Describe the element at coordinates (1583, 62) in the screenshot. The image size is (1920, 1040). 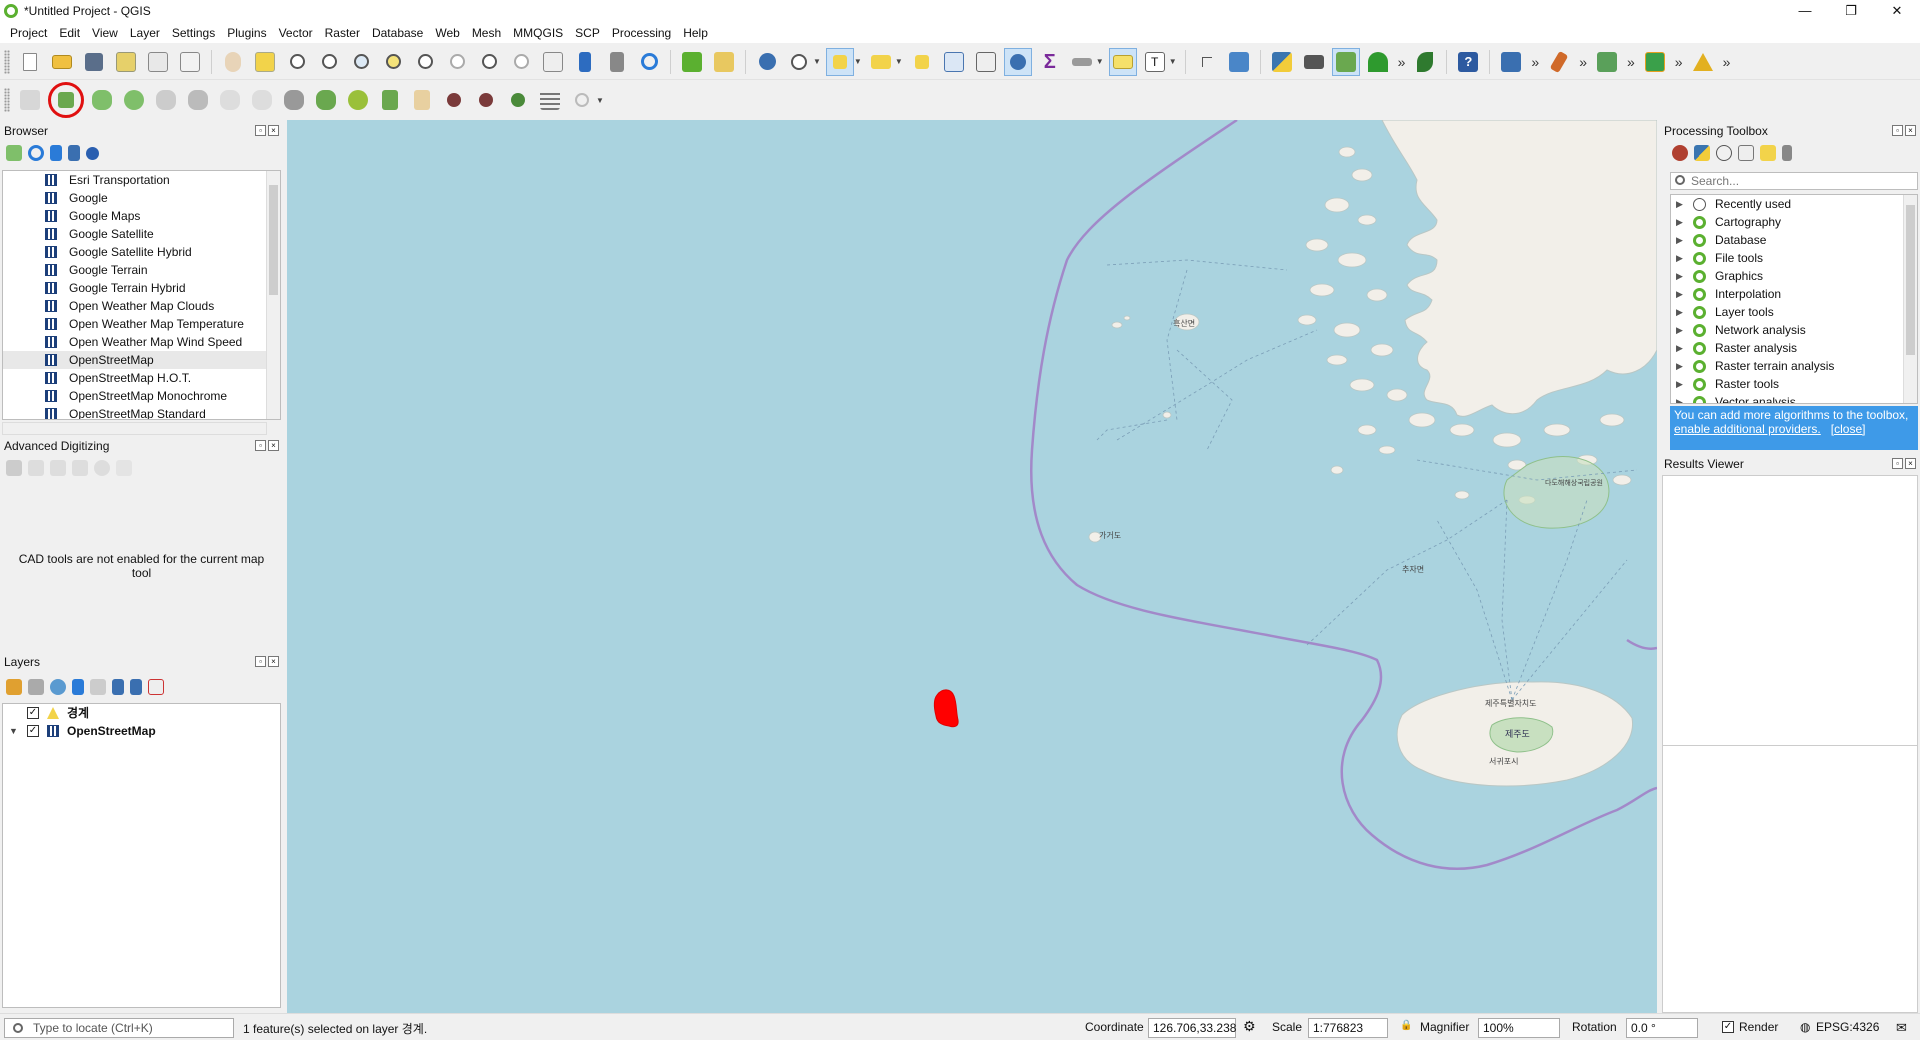
I see `more-tools-icon: »` at that location.